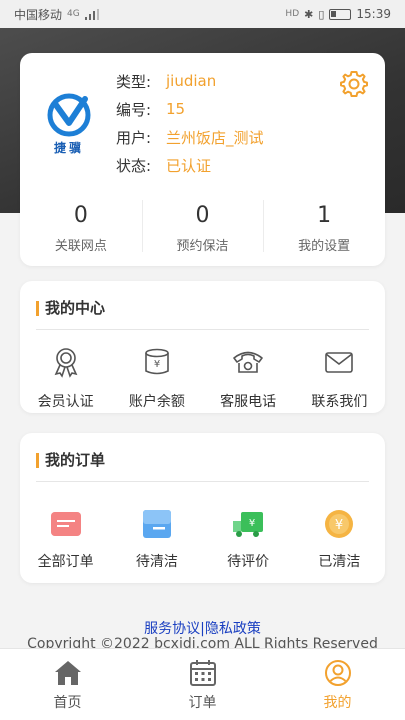  I want to click on info-value: 15, so click(176, 109).